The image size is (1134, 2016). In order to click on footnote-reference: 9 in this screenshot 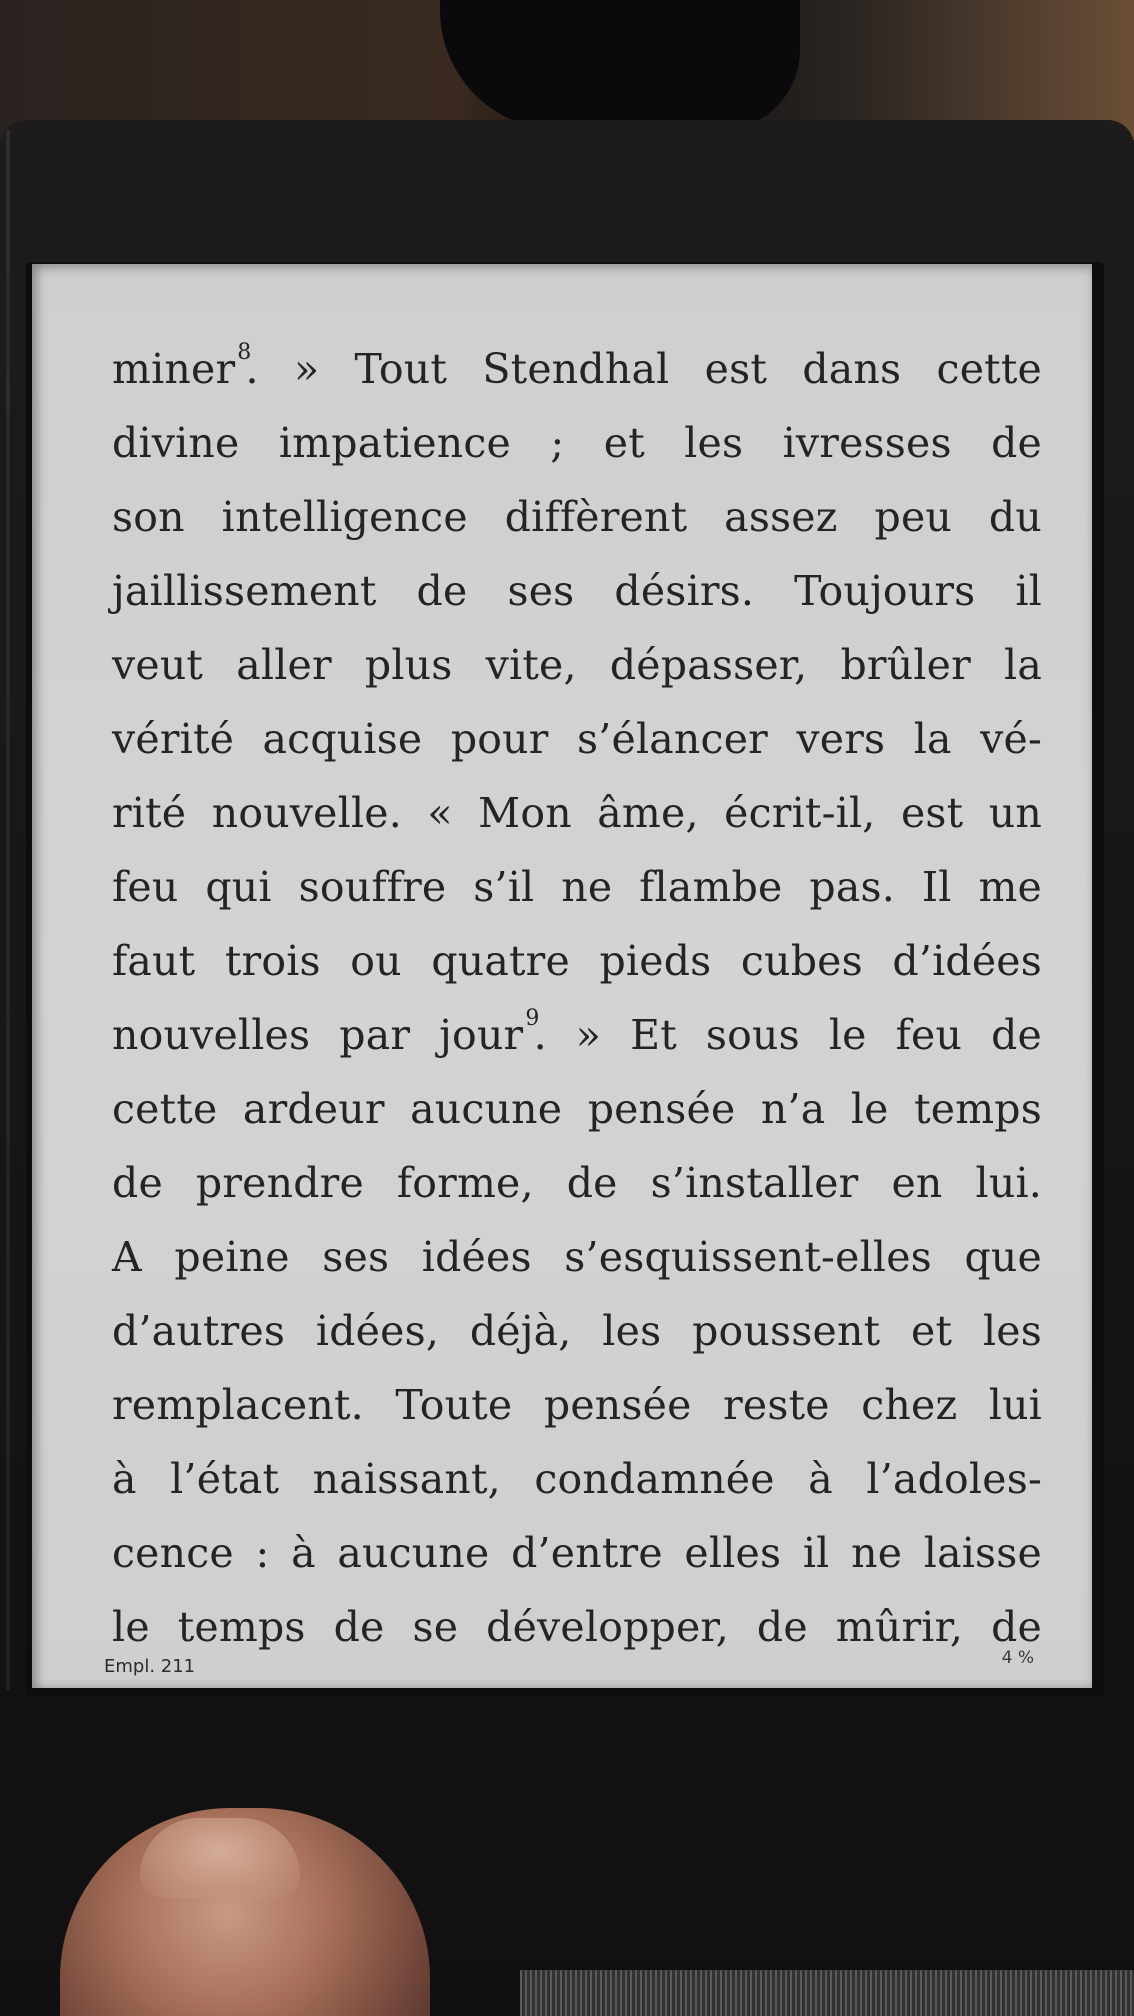, I will do `click(532, 1018)`.